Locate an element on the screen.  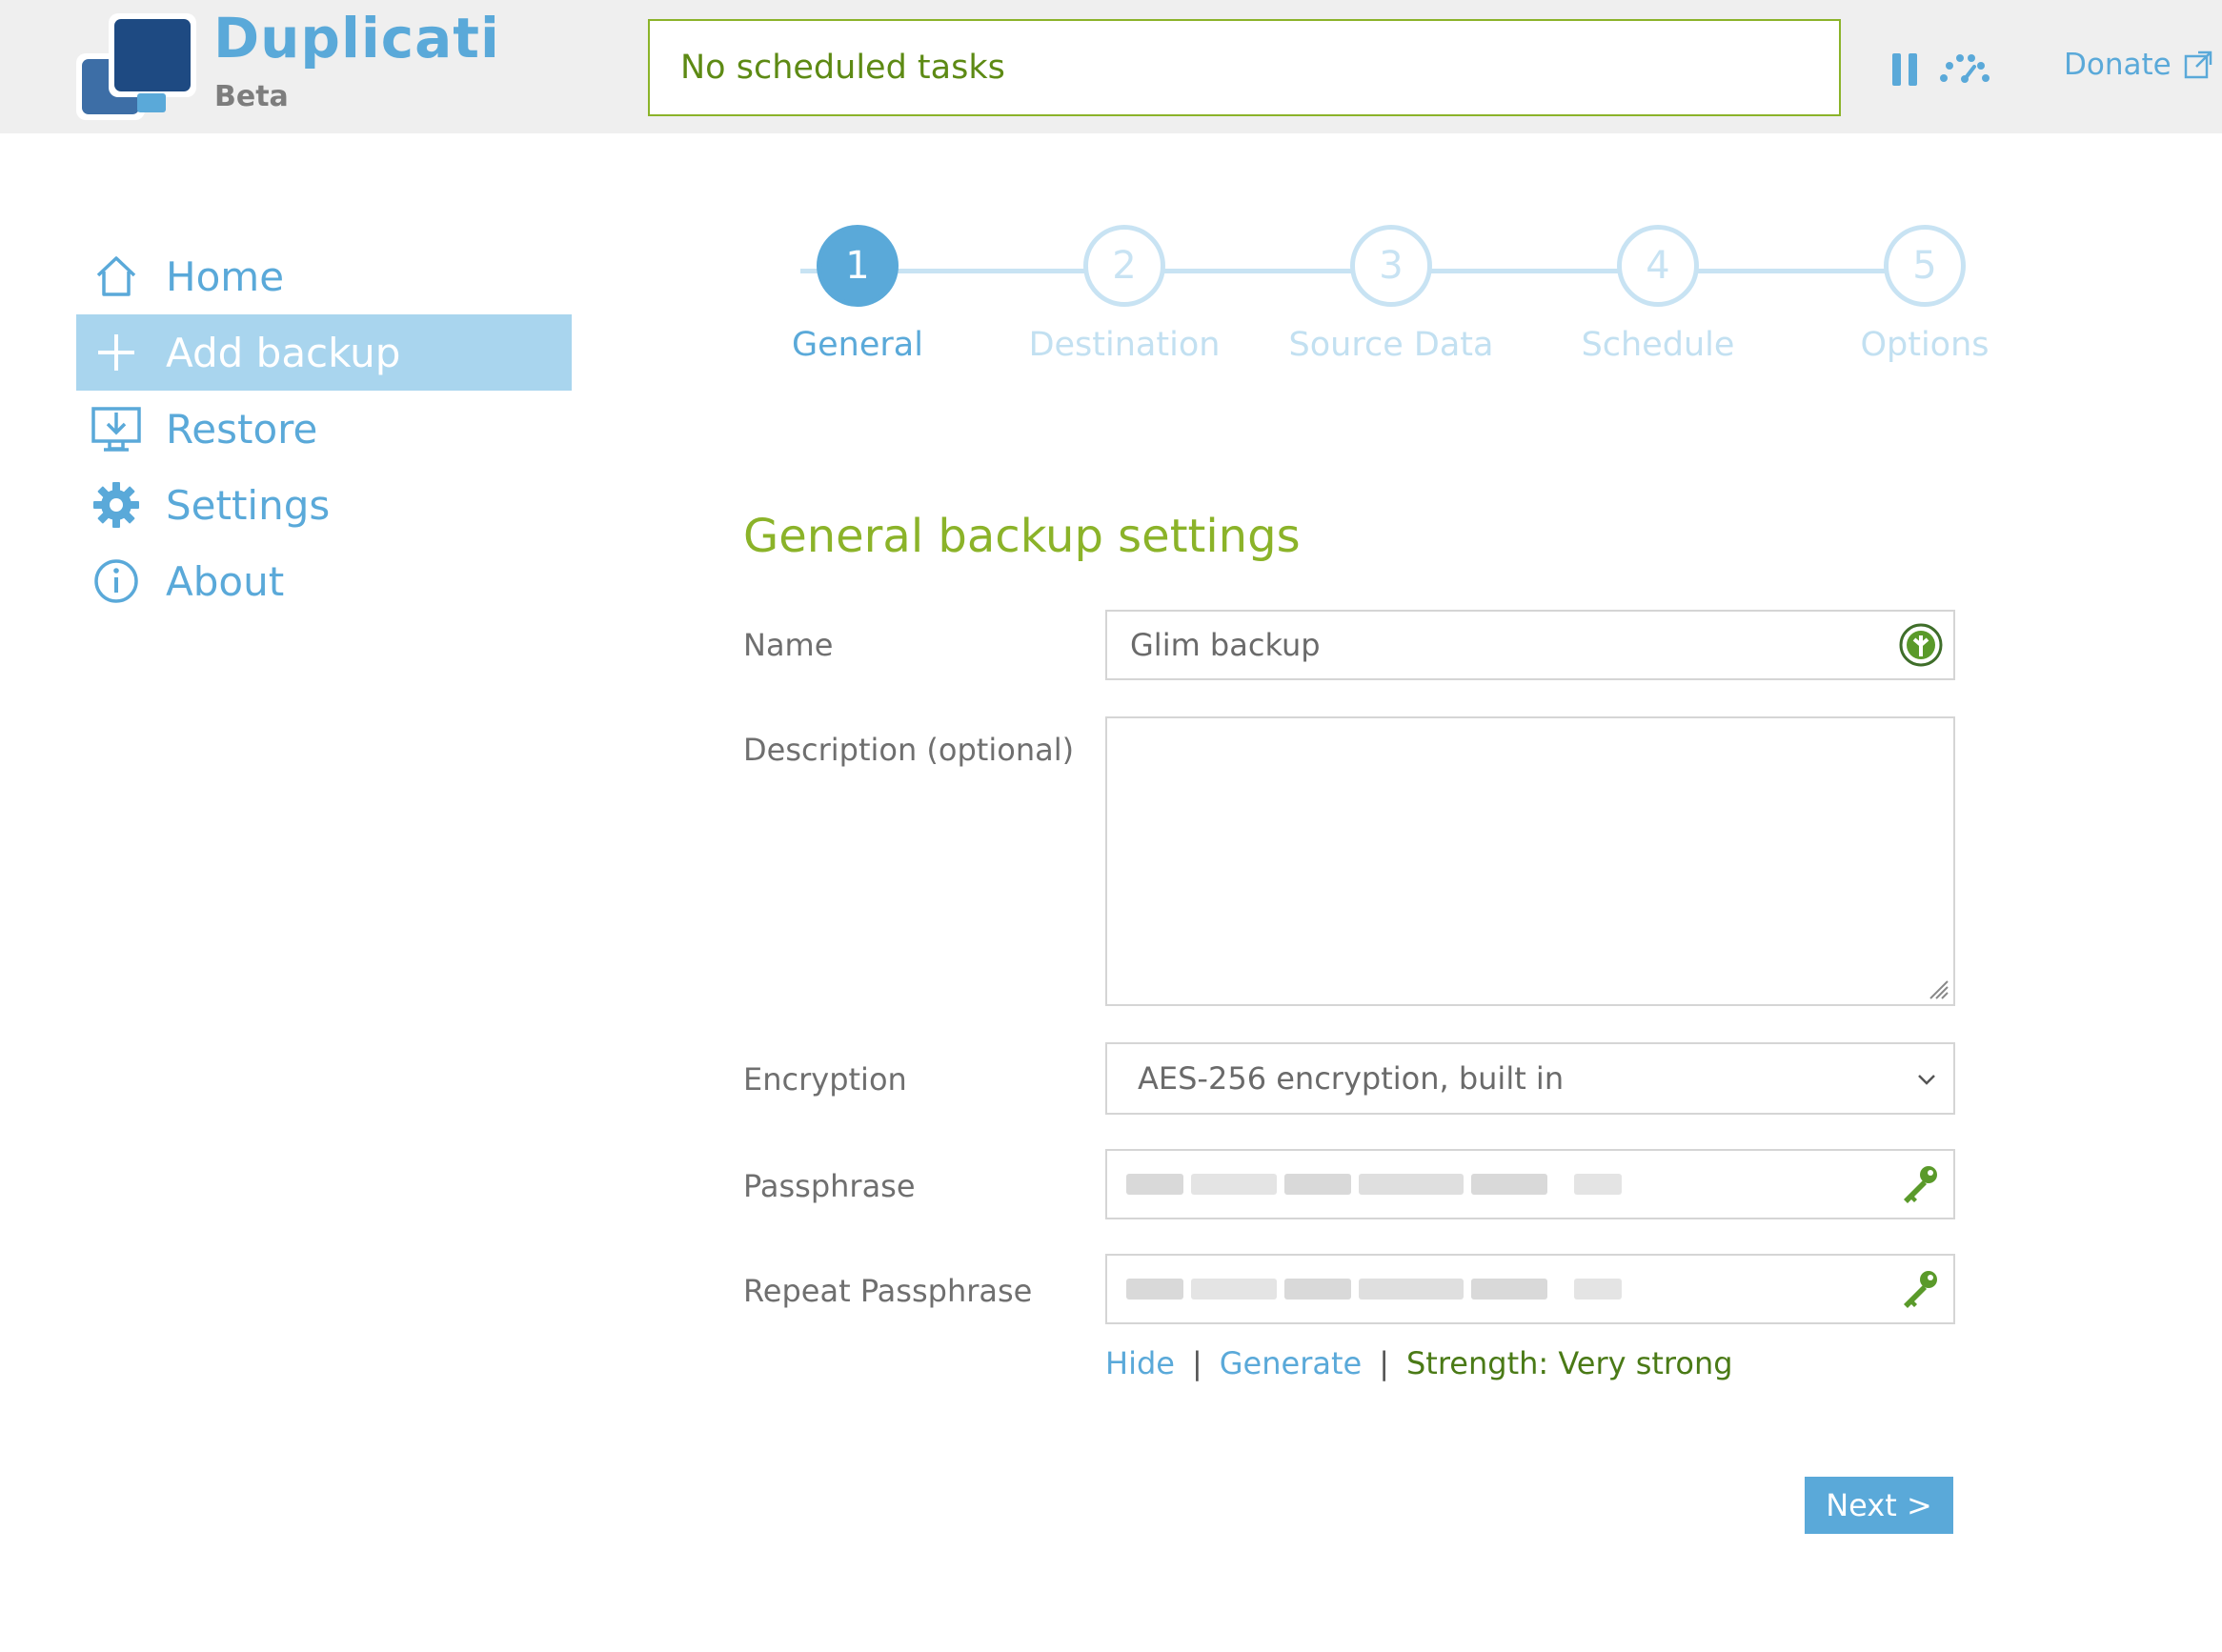
sidebar-nav: Home Add backup Restore Settings About is located at coordinates (324, 428).